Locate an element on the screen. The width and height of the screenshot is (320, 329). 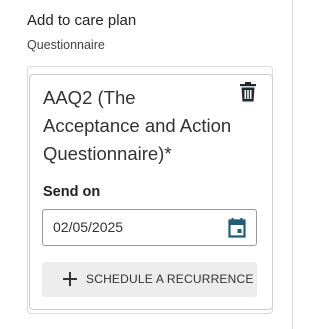
schedule-recurrence-label: SCHEDULE A RECURRENCE is located at coordinates (170, 279).